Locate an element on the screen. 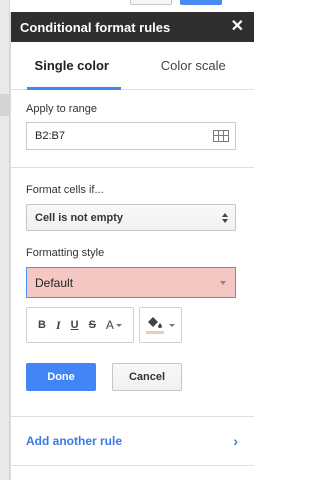 This screenshot has height=480, width=320. paint-bucket-icon is located at coordinates (154, 322).